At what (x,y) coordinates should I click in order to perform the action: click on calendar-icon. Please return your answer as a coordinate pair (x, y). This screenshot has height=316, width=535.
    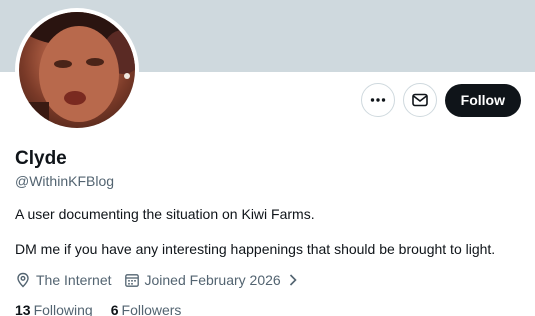
    Looking at the image, I should click on (131, 280).